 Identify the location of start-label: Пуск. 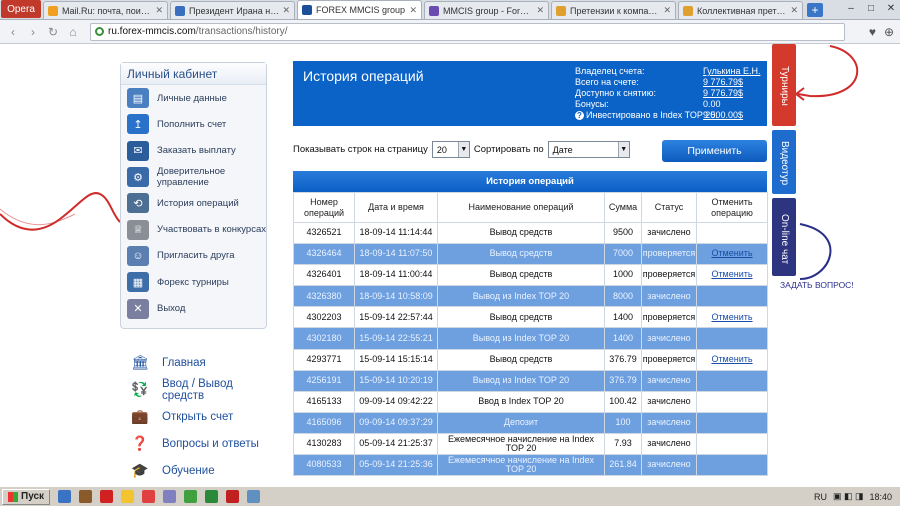
(33, 496).